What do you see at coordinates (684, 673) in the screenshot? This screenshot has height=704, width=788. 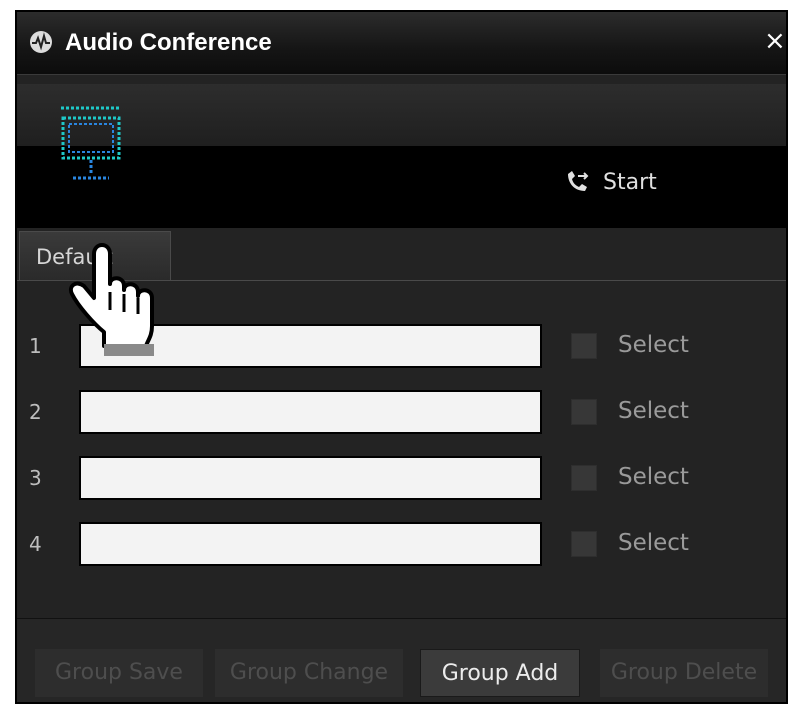 I see `group-delete-button: Group Delete` at bounding box center [684, 673].